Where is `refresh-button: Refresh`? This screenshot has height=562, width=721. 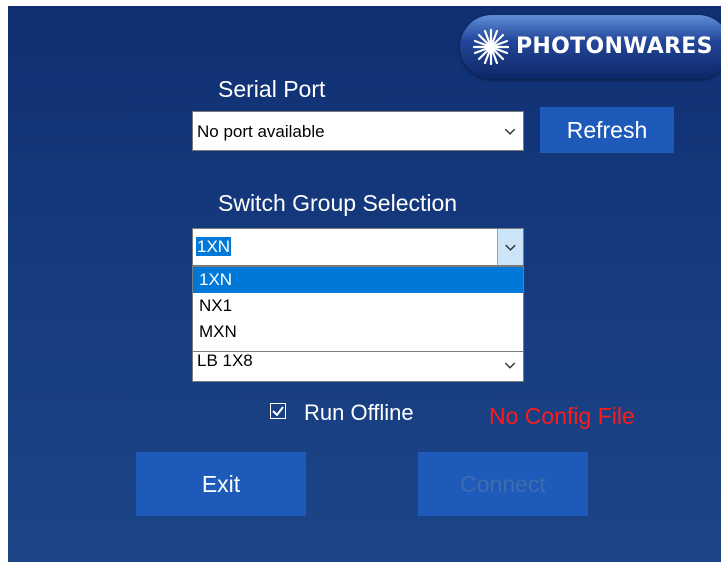
refresh-button: Refresh is located at coordinates (607, 130).